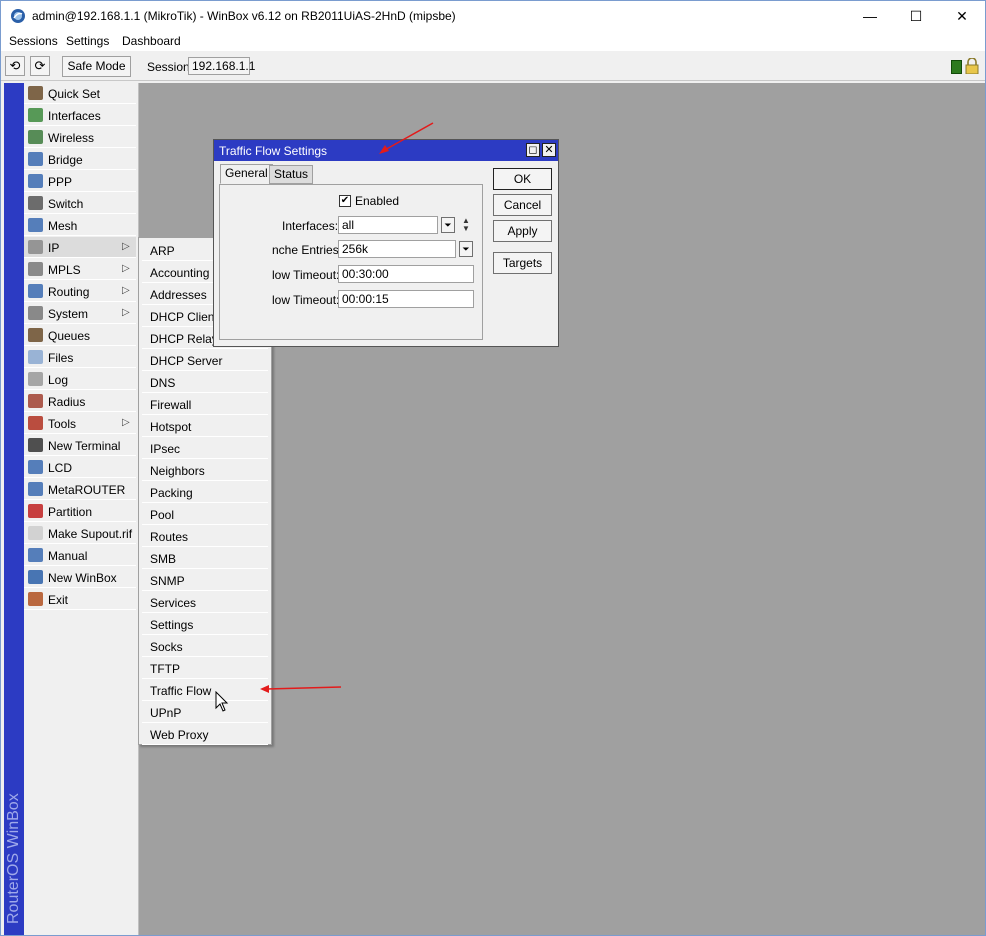  What do you see at coordinates (68, 556) in the screenshot?
I see `sidebar-item-label: Manual` at bounding box center [68, 556].